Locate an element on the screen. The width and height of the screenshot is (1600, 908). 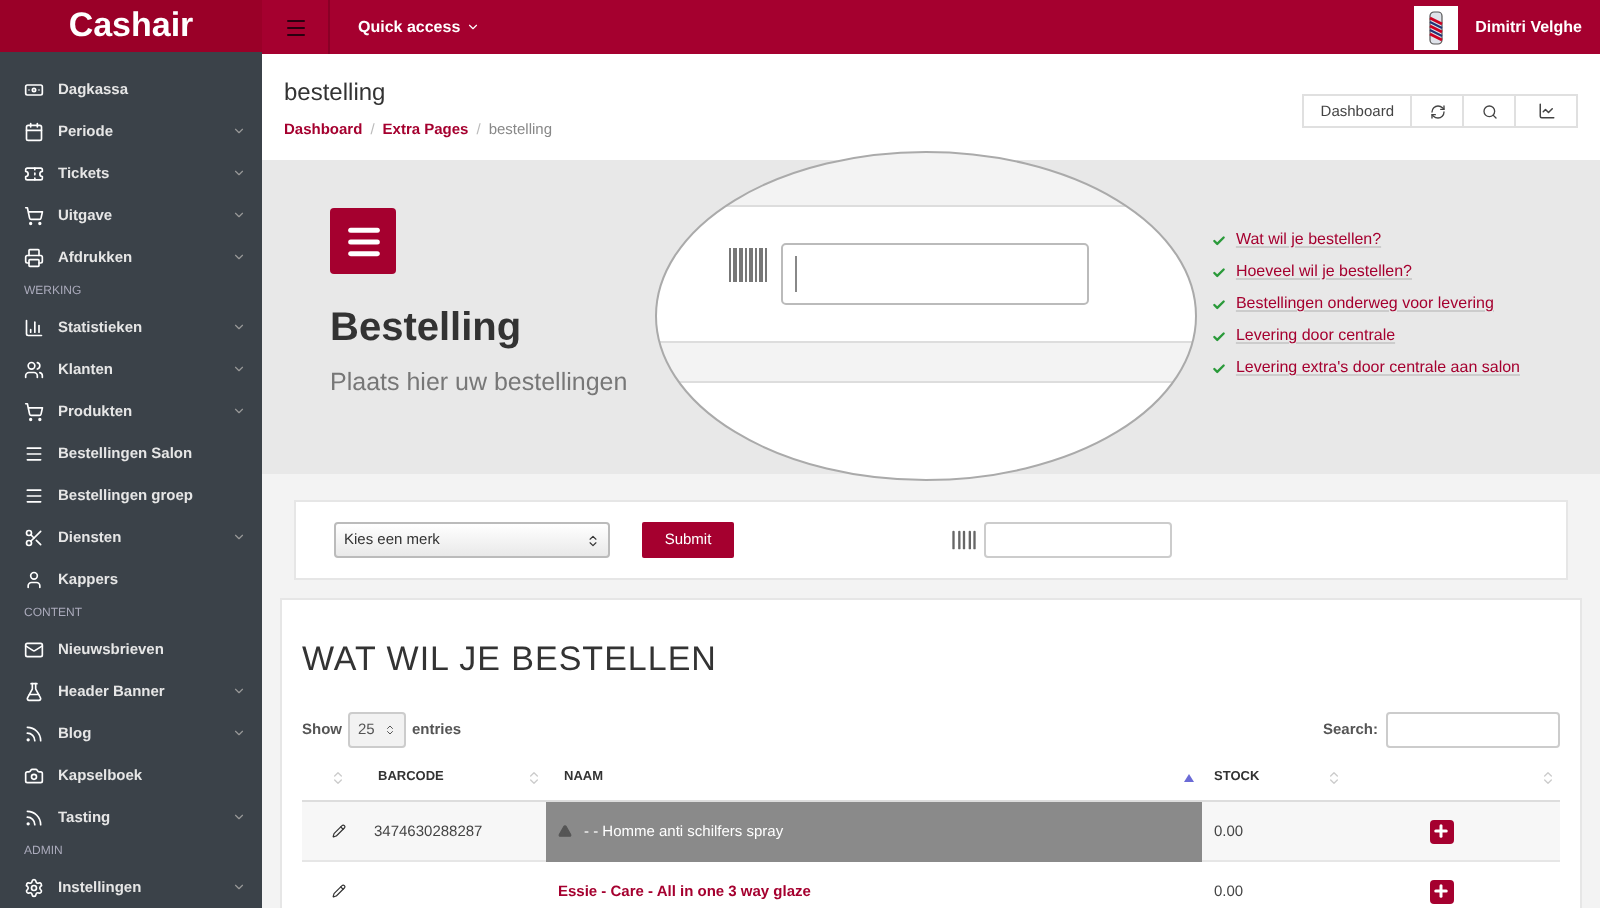
brand-logo: Cashair is located at coordinates (131, 26).